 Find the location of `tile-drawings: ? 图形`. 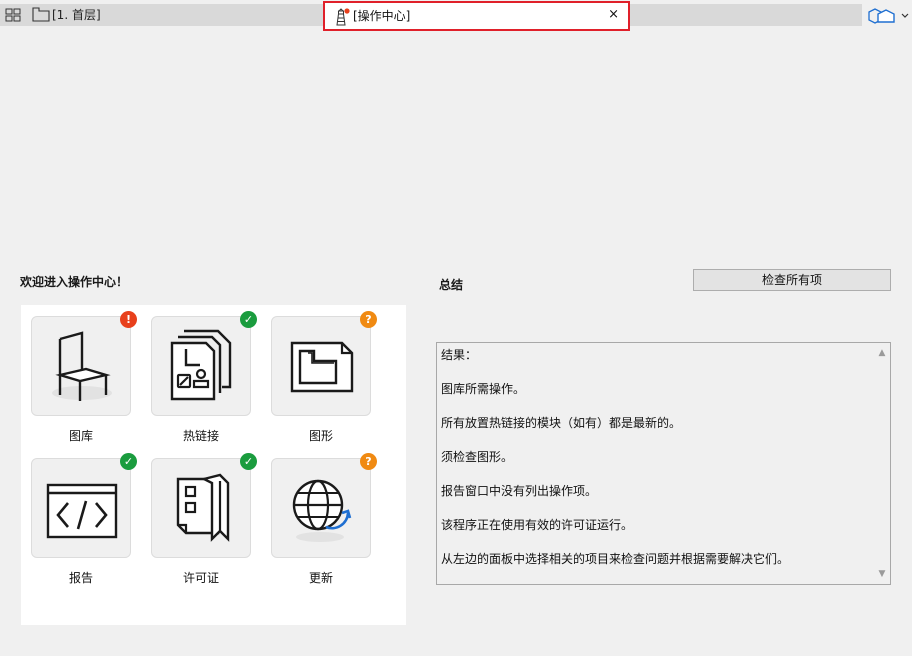

tile-drawings: ? 图形 is located at coordinates (324, 378).